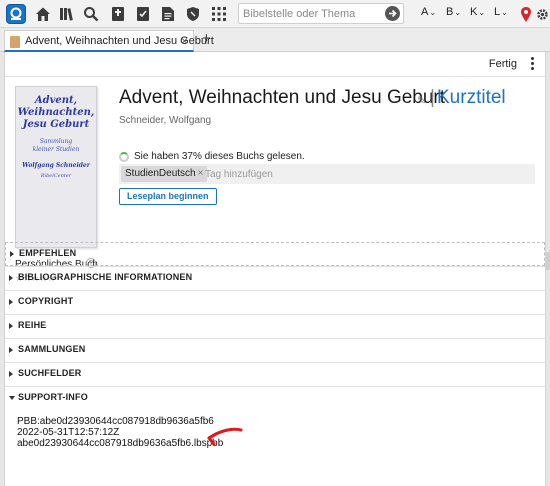  What do you see at coordinates (425, 12) in the screenshot?
I see `font-button-a-label: A` at bounding box center [425, 12].